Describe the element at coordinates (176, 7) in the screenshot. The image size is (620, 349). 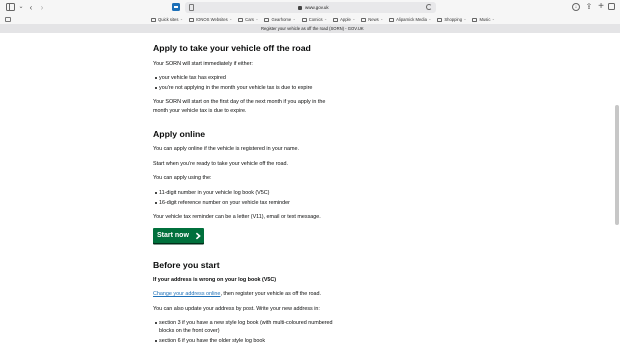
I see `gov-uk-favicon` at that location.